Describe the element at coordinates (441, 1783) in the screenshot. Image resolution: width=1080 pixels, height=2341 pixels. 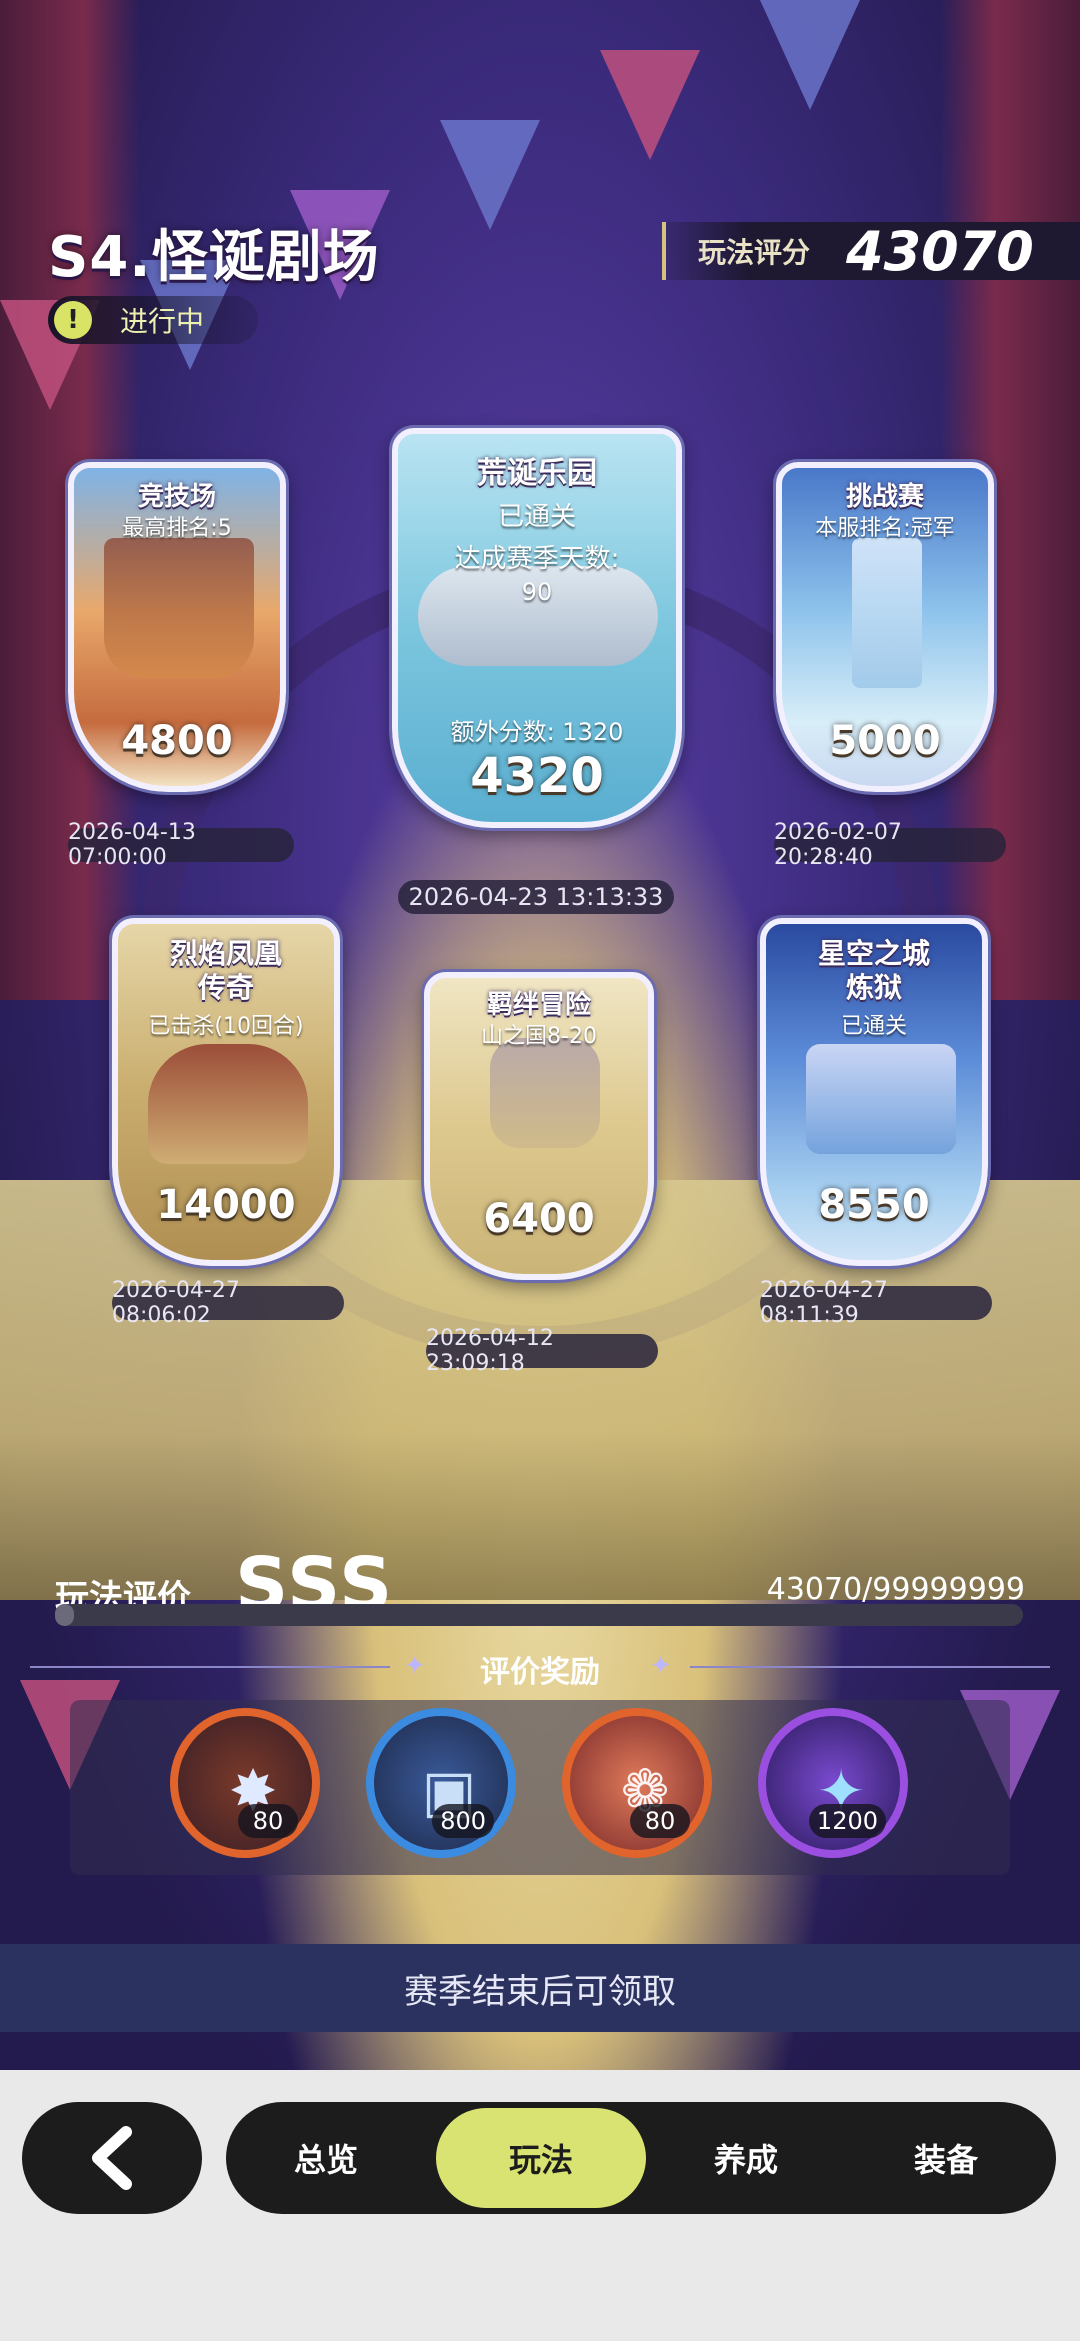
I see `reward-item: ▣ 800` at that location.